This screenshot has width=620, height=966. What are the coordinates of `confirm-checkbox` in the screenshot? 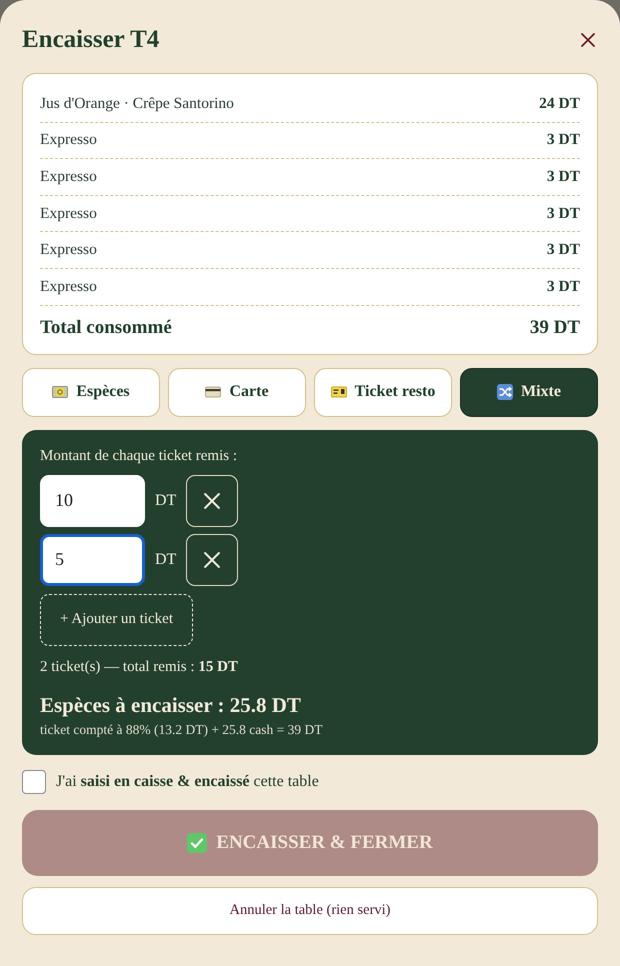 It's located at (34, 782).